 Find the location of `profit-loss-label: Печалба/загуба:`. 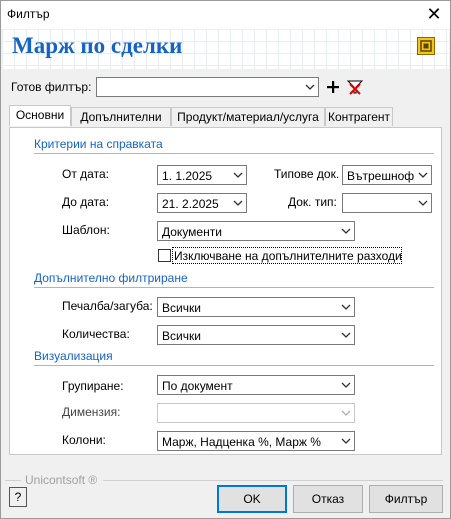

profit-loss-label: Печалба/загуба: is located at coordinates (107, 306).